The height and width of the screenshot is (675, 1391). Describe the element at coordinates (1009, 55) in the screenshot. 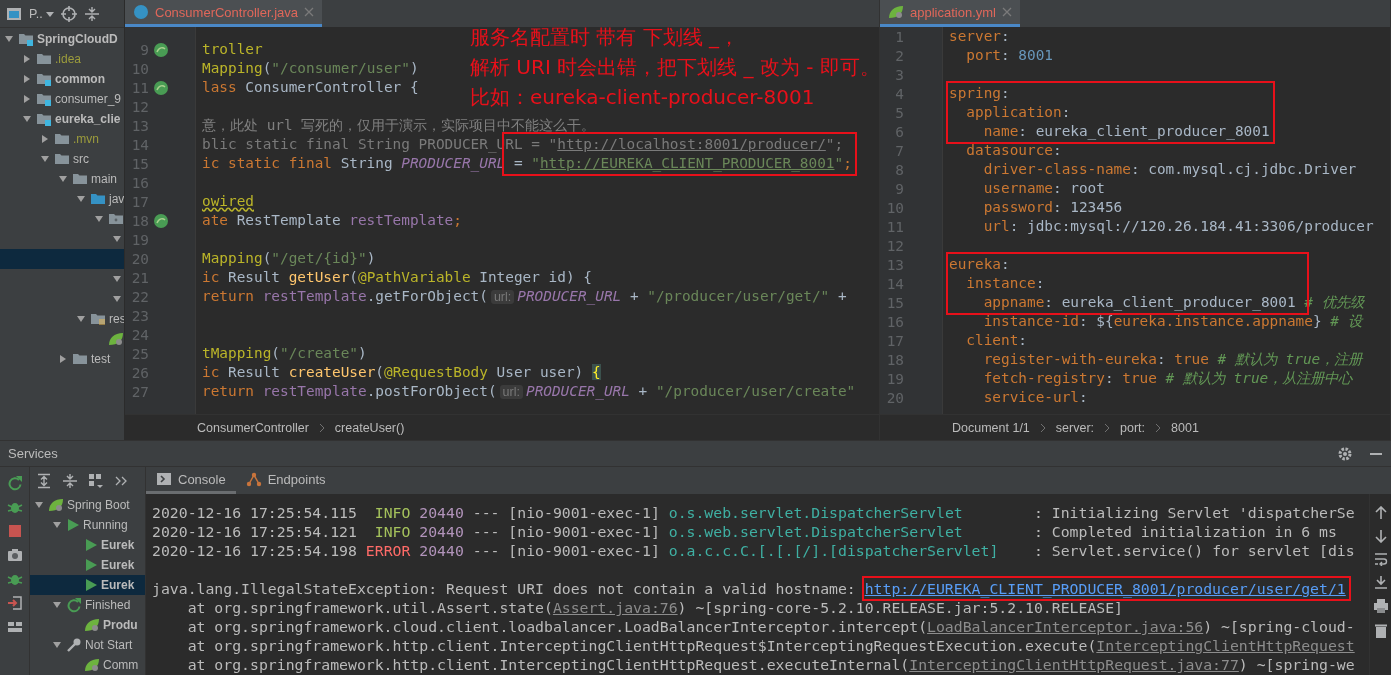

I see `code-line: port: 8001` at that location.